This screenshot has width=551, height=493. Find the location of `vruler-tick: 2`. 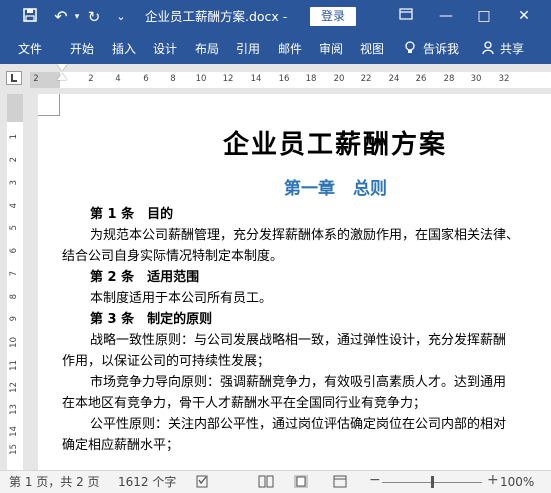

vruler-tick: 2 is located at coordinates (14, 160).